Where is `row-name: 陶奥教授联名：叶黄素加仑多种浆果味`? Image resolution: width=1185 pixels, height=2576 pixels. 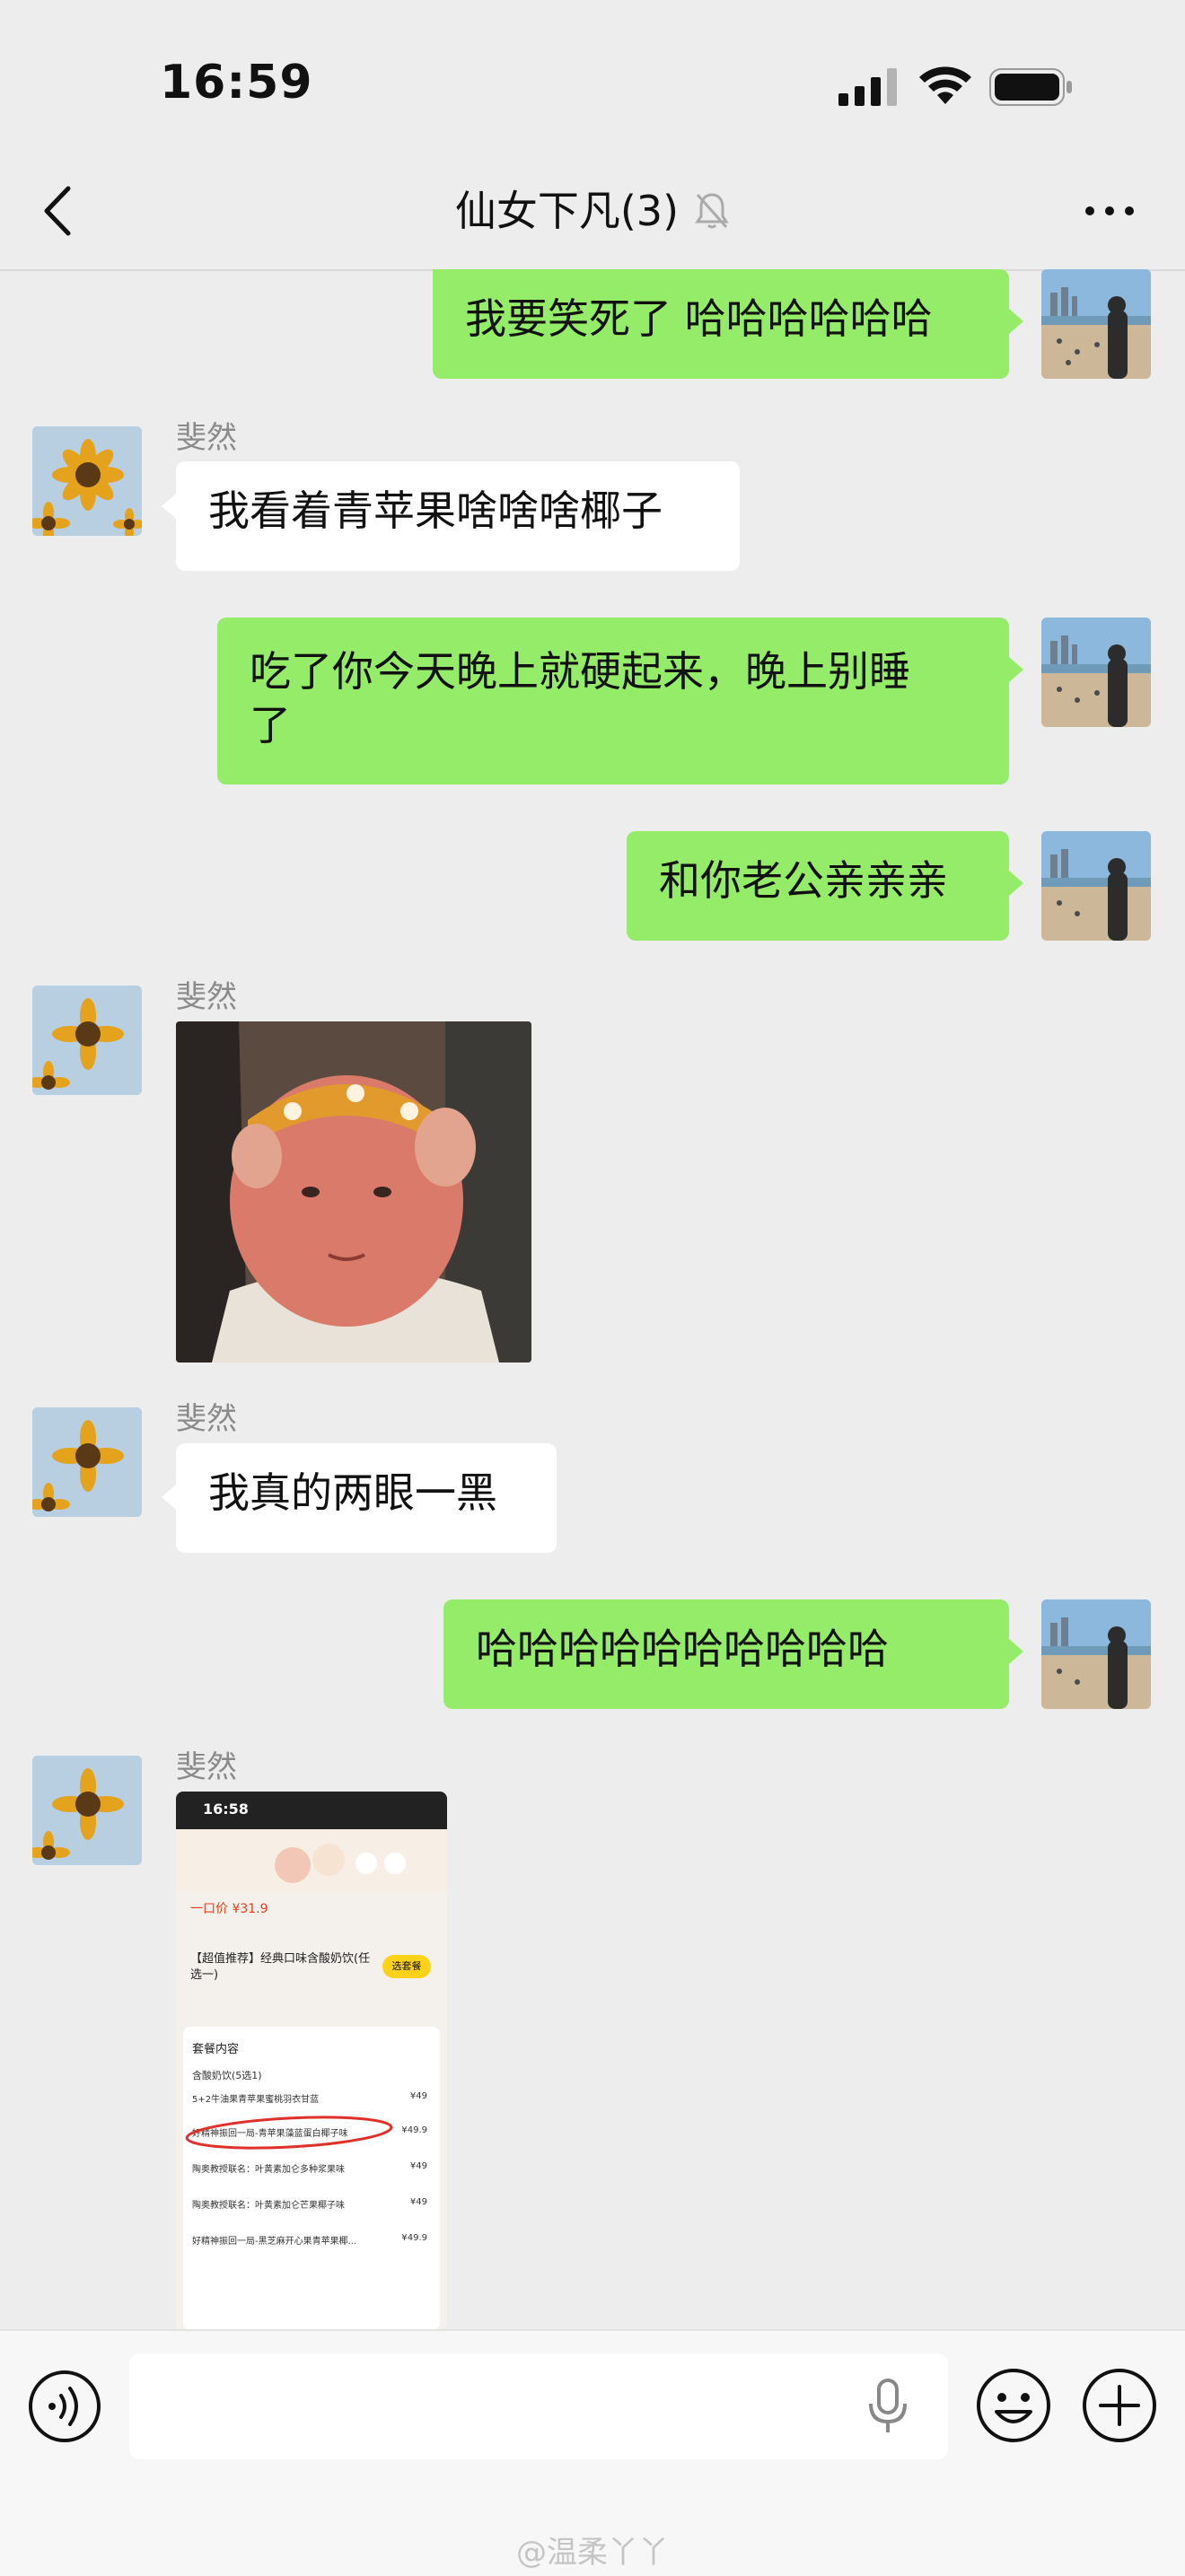 row-name: 陶奥教授联名：叶黄素加仑多种浆果味 is located at coordinates (268, 2170).